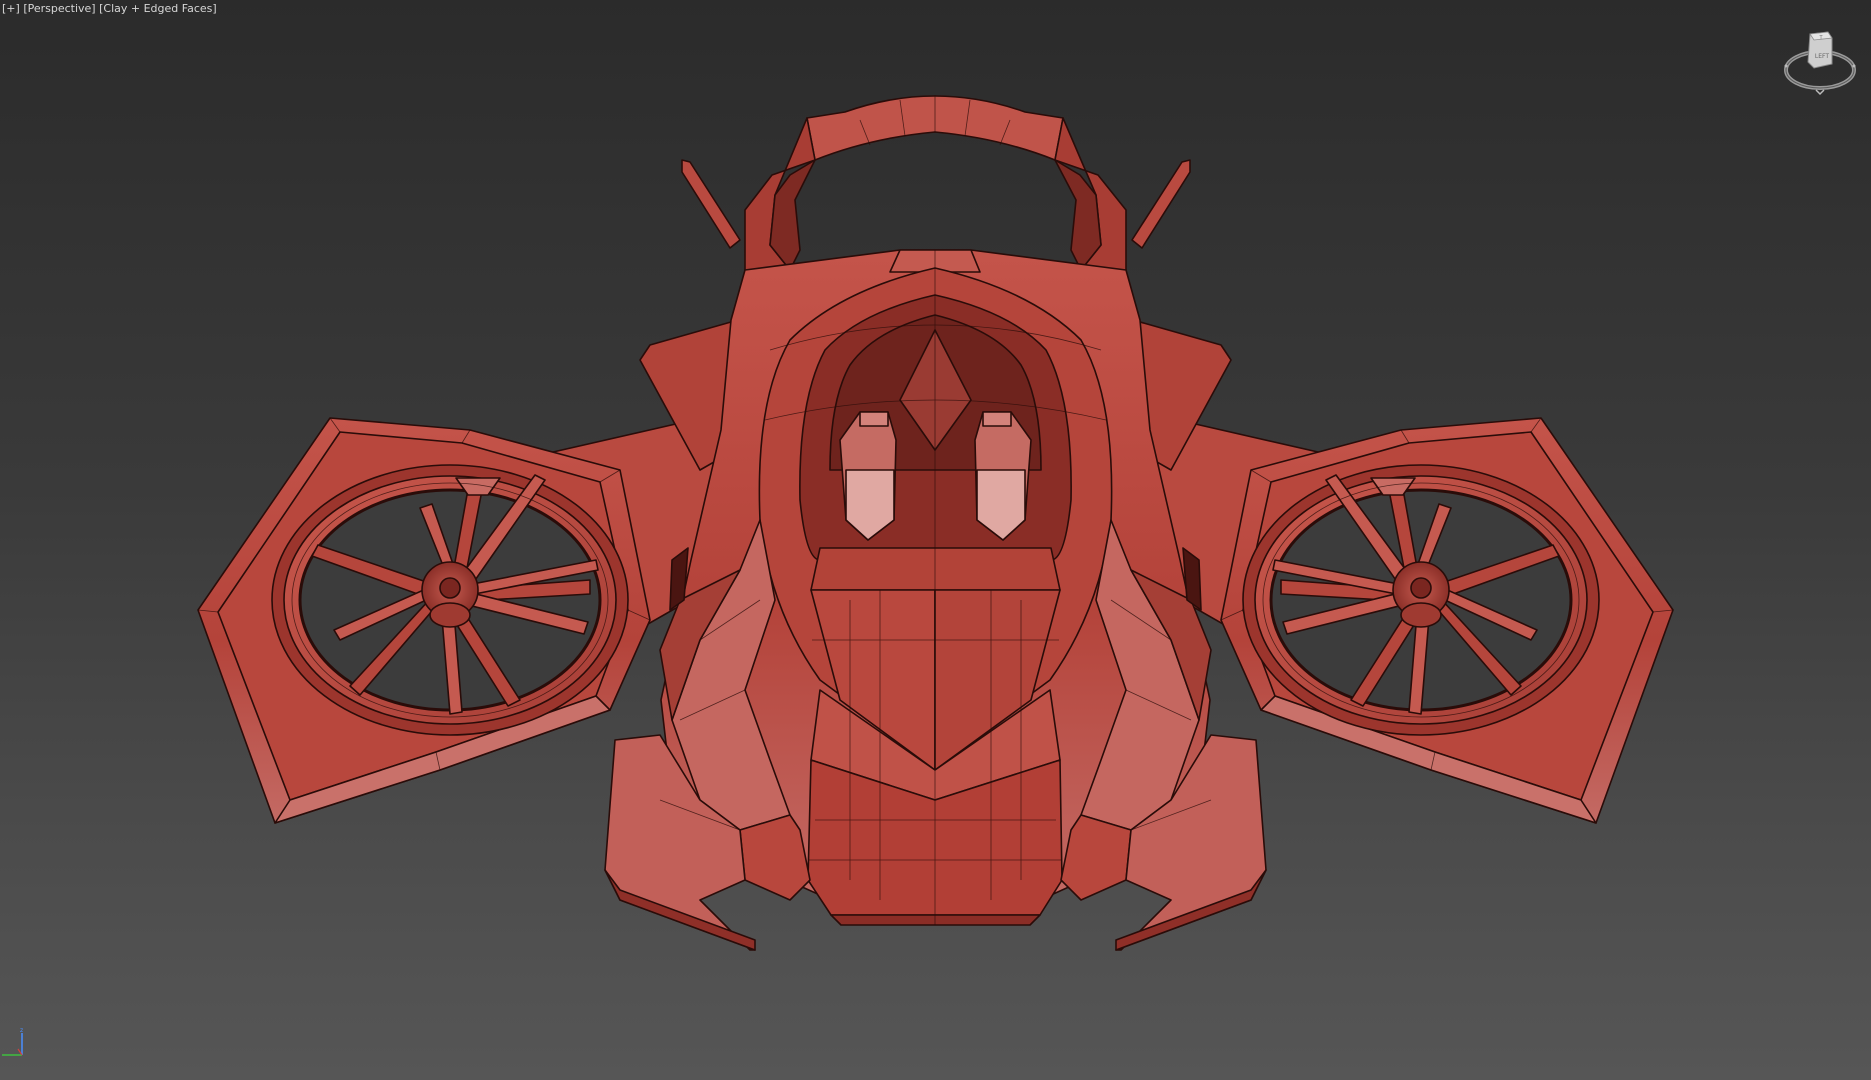  What do you see at coordinates (1003, 476) in the screenshot?
I see `right-seat` at bounding box center [1003, 476].